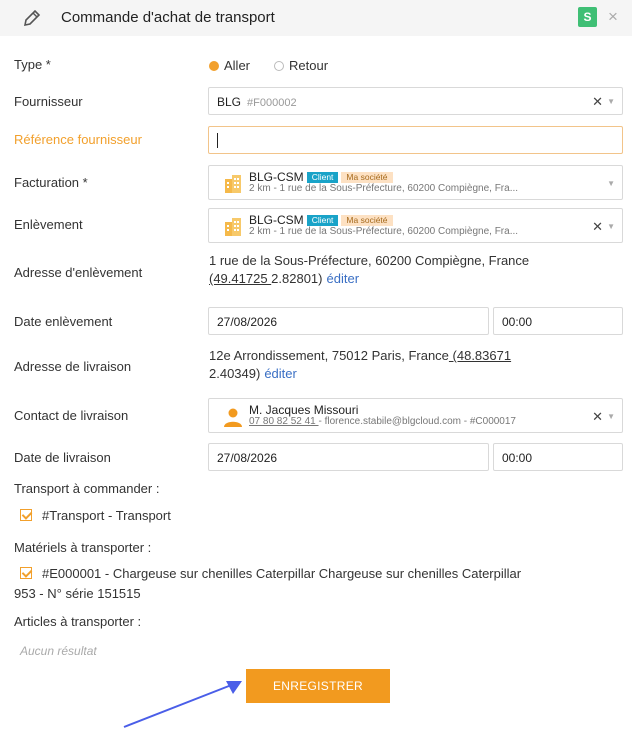 The width and height of the screenshot is (632, 729). Describe the element at coordinates (309, 65) in the screenshot. I see `radio-retour-label: Retour` at that location.